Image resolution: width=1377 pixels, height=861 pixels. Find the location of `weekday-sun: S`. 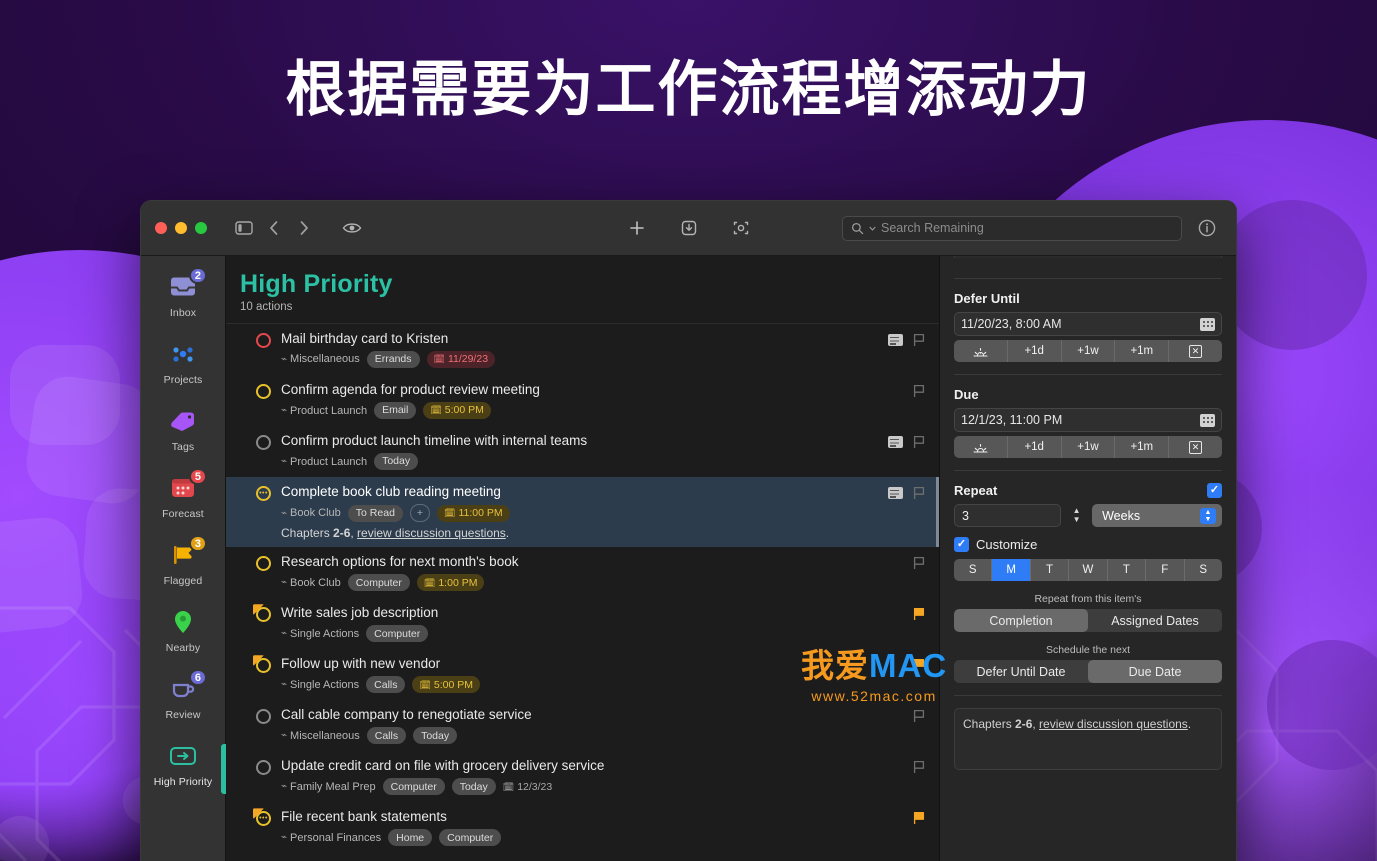

weekday-sun: S is located at coordinates (973, 570).